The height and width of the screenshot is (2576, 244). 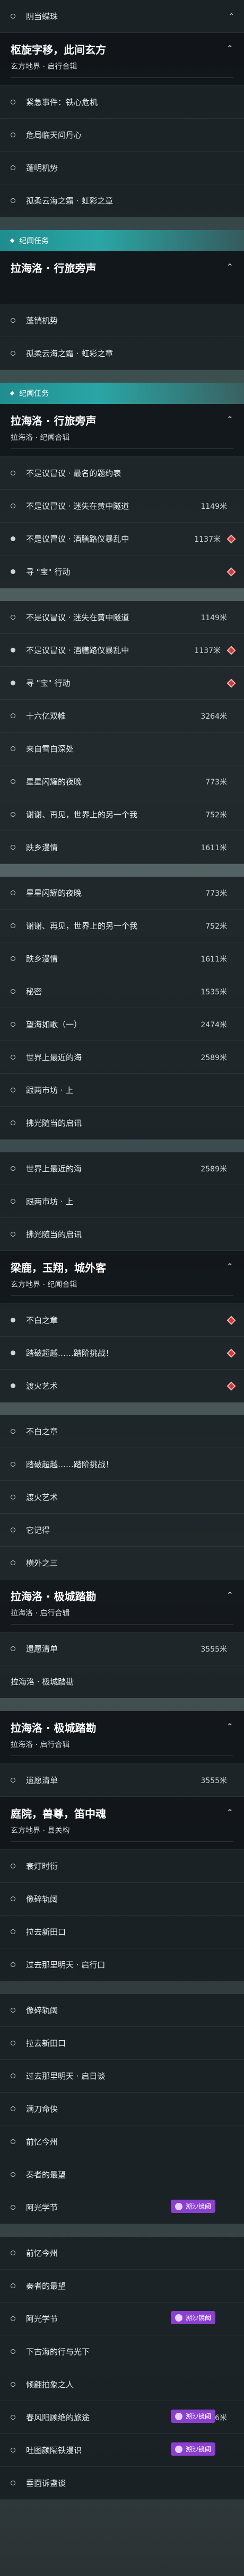 What do you see at coordinates (122, 2483) in the screenshot?
I see `quest-row: 垂面诉盏谈` at bounding box center [122, 2483].